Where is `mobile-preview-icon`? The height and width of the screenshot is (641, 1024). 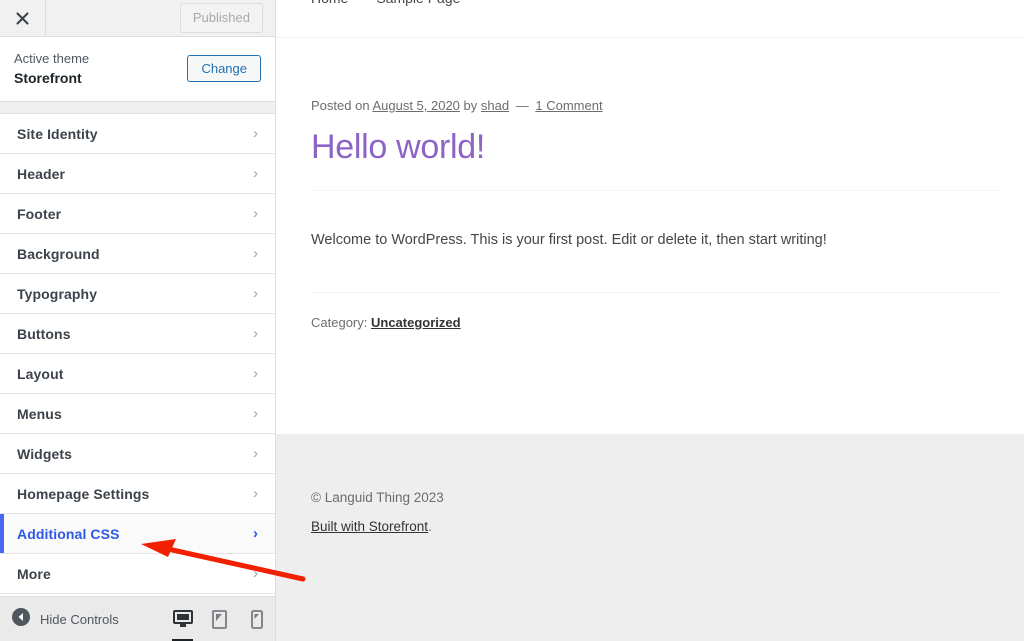
mobile-preview-icon is located at coordinates (256, 619).